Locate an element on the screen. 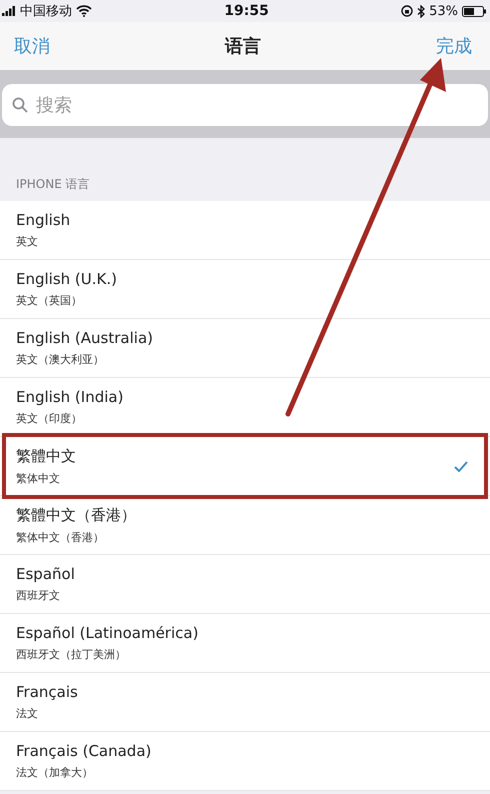  search-field: 搜索 is located at coordinates (245, 105).